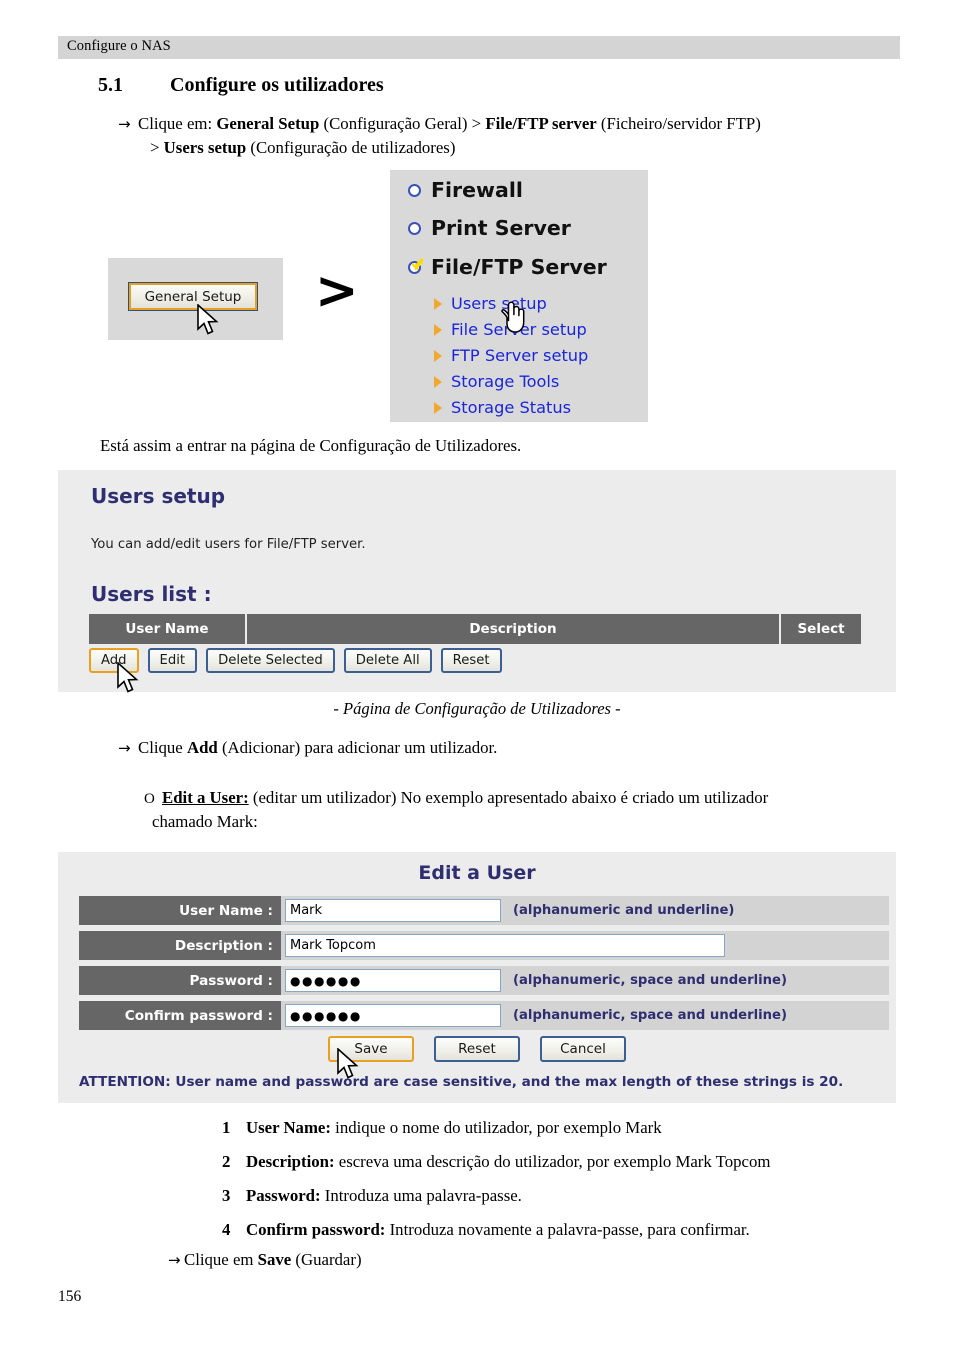  I want to click on menu-item-firewall: Firewall, so click(465, 190).